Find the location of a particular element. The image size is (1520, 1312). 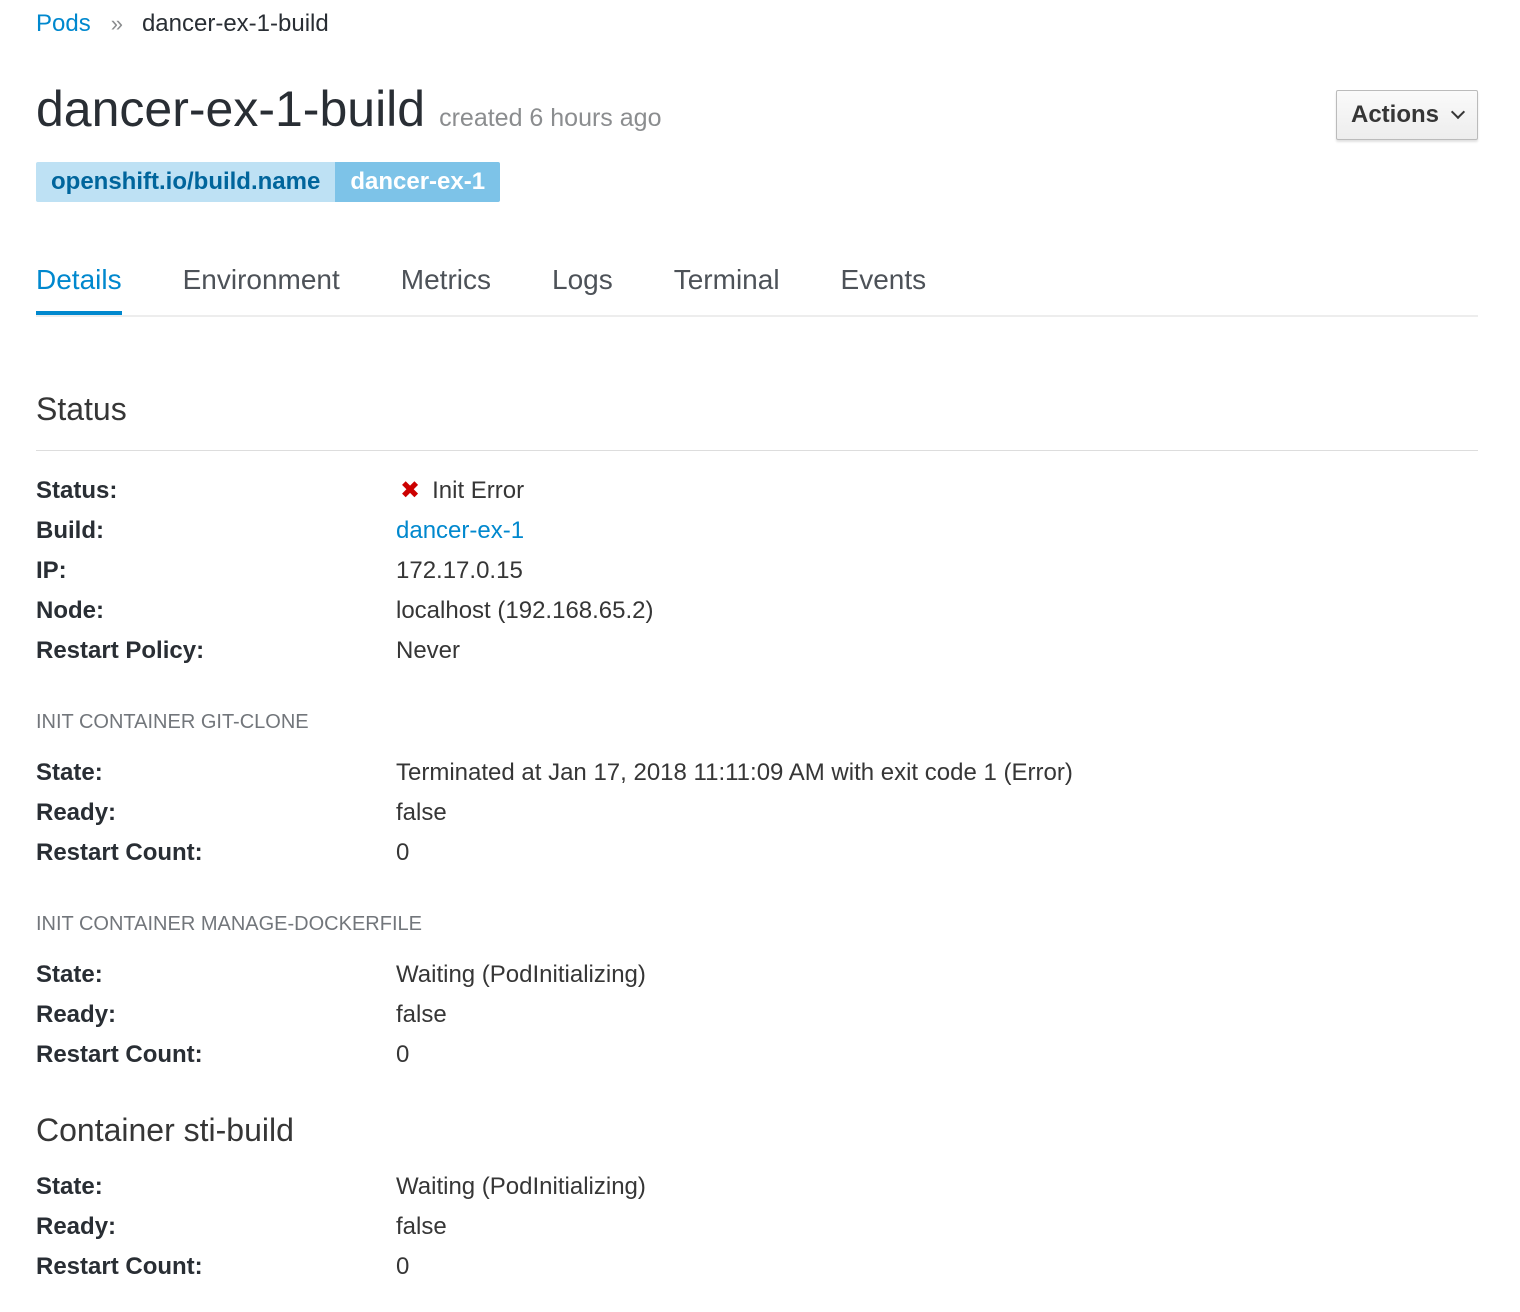

actions-label: Actions is located at coordinates (1394, 114).